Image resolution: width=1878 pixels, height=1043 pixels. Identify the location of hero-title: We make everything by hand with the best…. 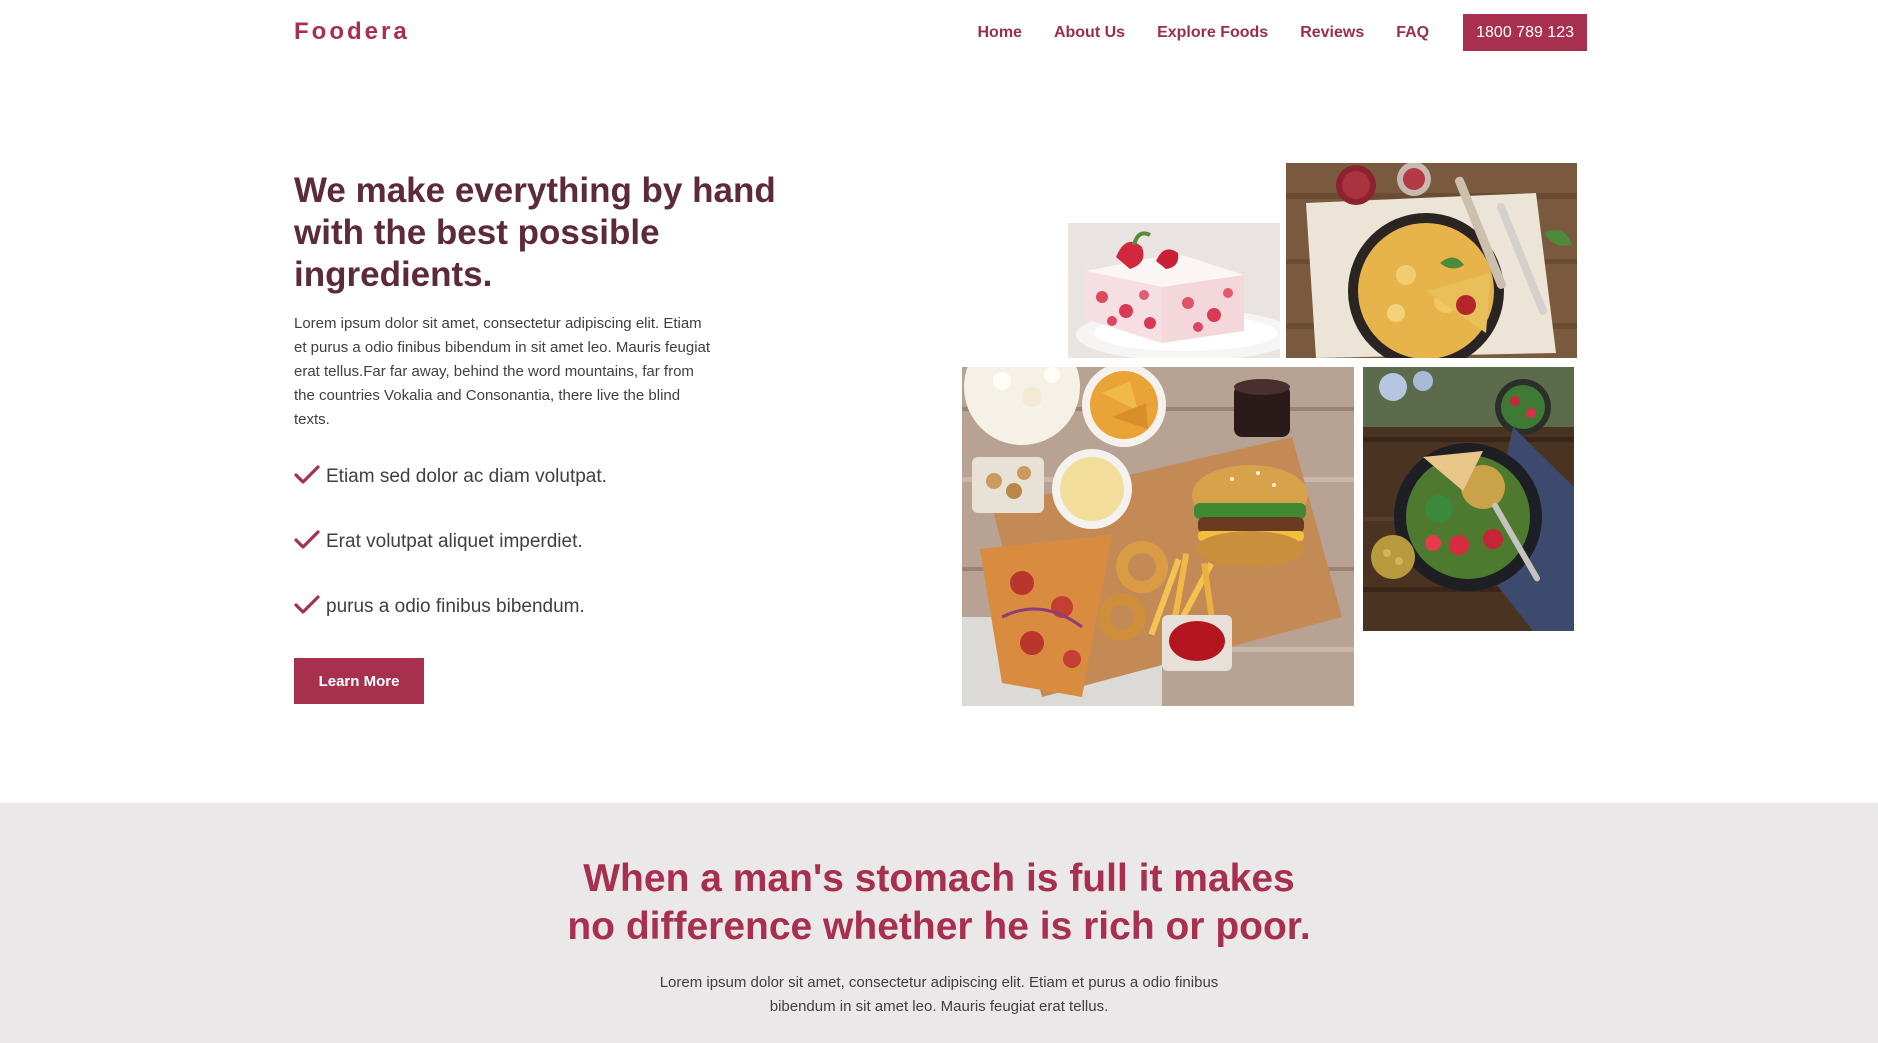
(535, 232).